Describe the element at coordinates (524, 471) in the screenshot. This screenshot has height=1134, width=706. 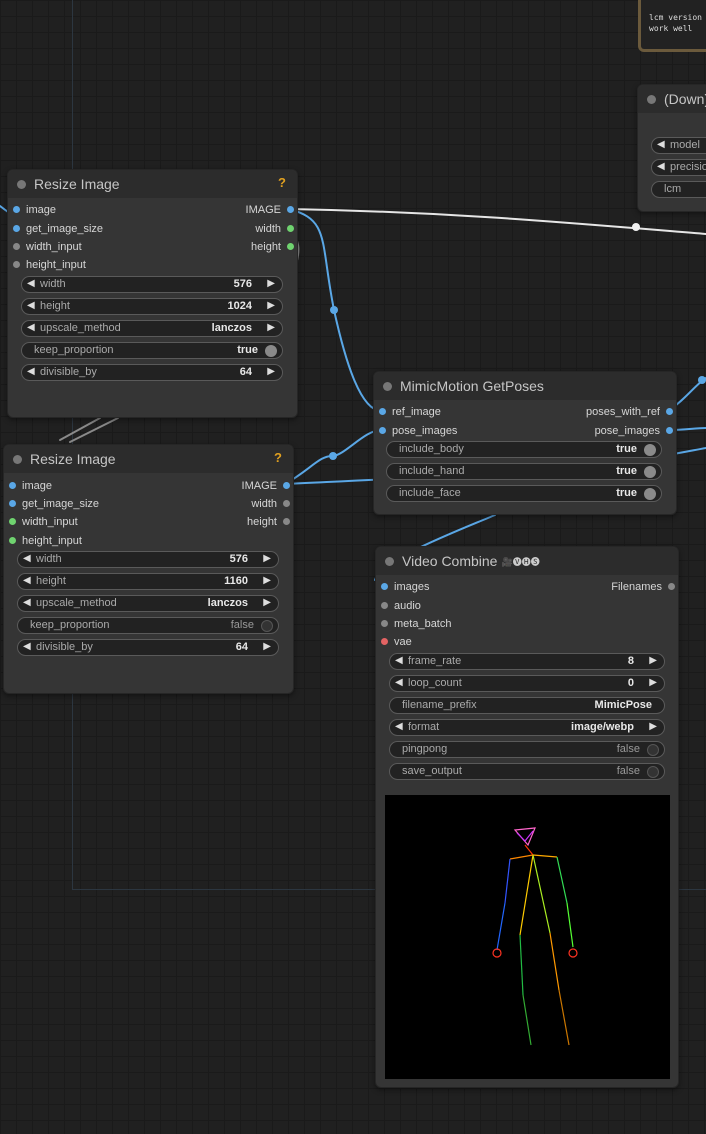
I see `include-hand-toggle: include_hand true` at that location.